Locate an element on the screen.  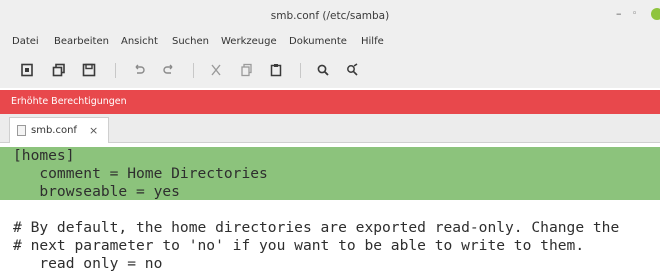
window-title: smb.conf (/etc/samba) is located at coordinates (330, 16).